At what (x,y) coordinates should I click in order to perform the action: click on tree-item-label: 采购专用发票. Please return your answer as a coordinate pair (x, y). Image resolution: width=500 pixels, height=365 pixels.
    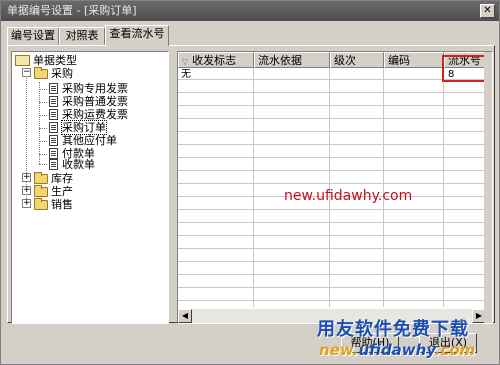
    Looking at the image, I should click on (95, 88).